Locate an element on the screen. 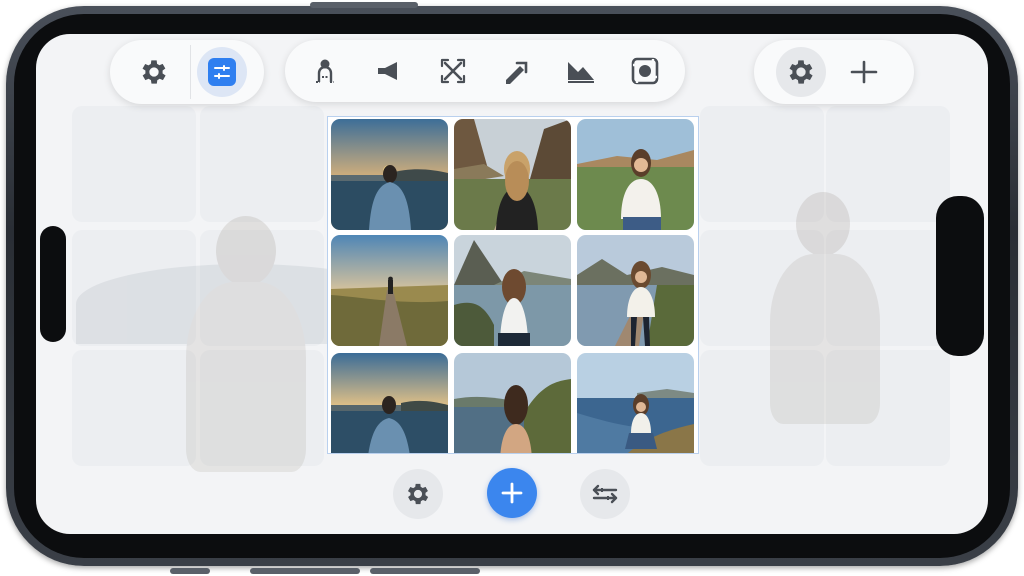 Image resolution: width=1024 pixels, height=576 pixels. transform-tool-button is located at coordinates (453, 71).